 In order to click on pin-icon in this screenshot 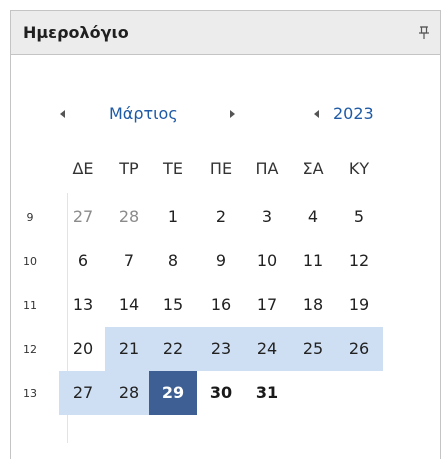, I will do `click(424, 33)`.